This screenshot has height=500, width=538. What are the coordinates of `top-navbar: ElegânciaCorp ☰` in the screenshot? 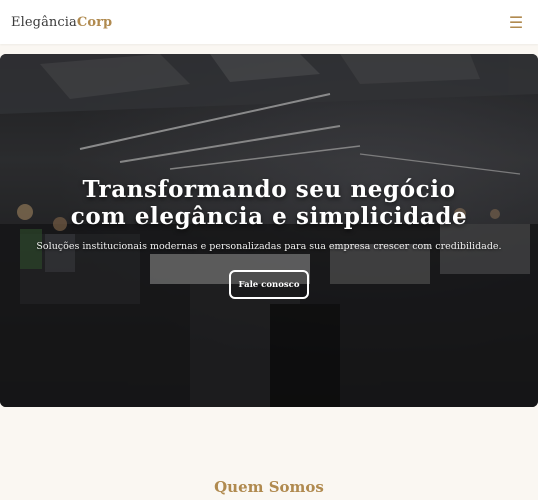 It's located at (269, 22).